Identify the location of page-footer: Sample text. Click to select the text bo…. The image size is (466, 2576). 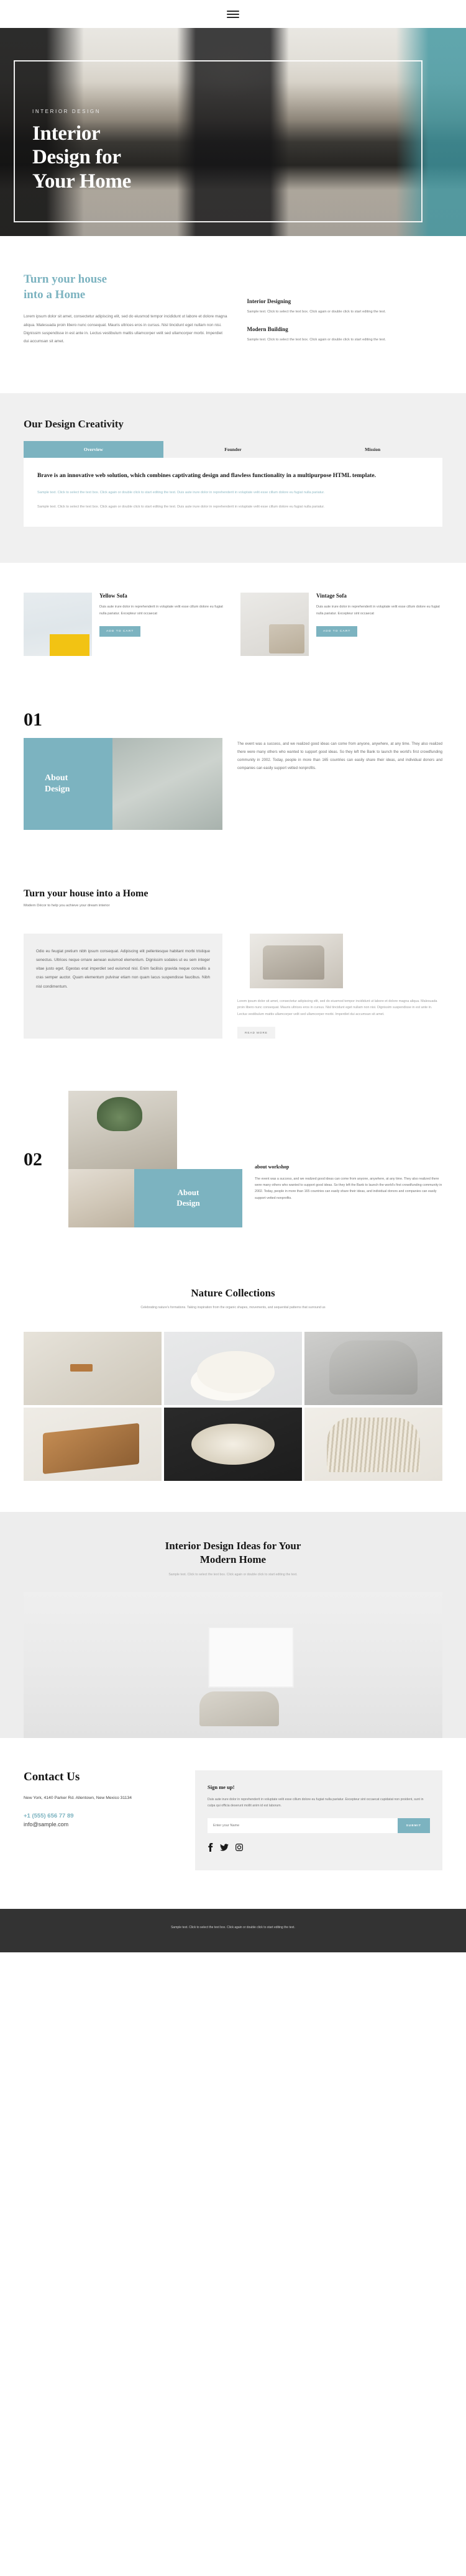
(233, 1930).